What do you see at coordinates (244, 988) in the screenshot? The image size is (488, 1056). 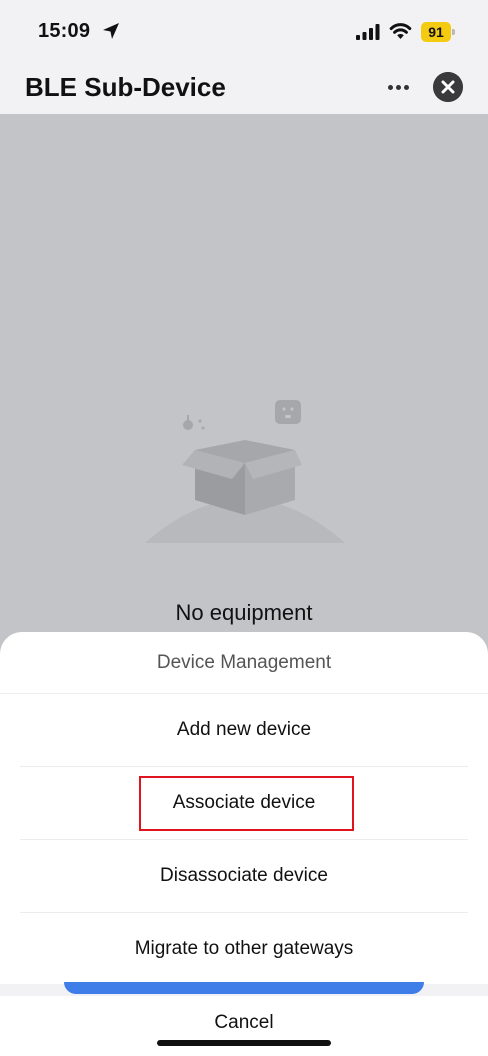 I see `primary-button-edge` at bounding box center [244, 988].